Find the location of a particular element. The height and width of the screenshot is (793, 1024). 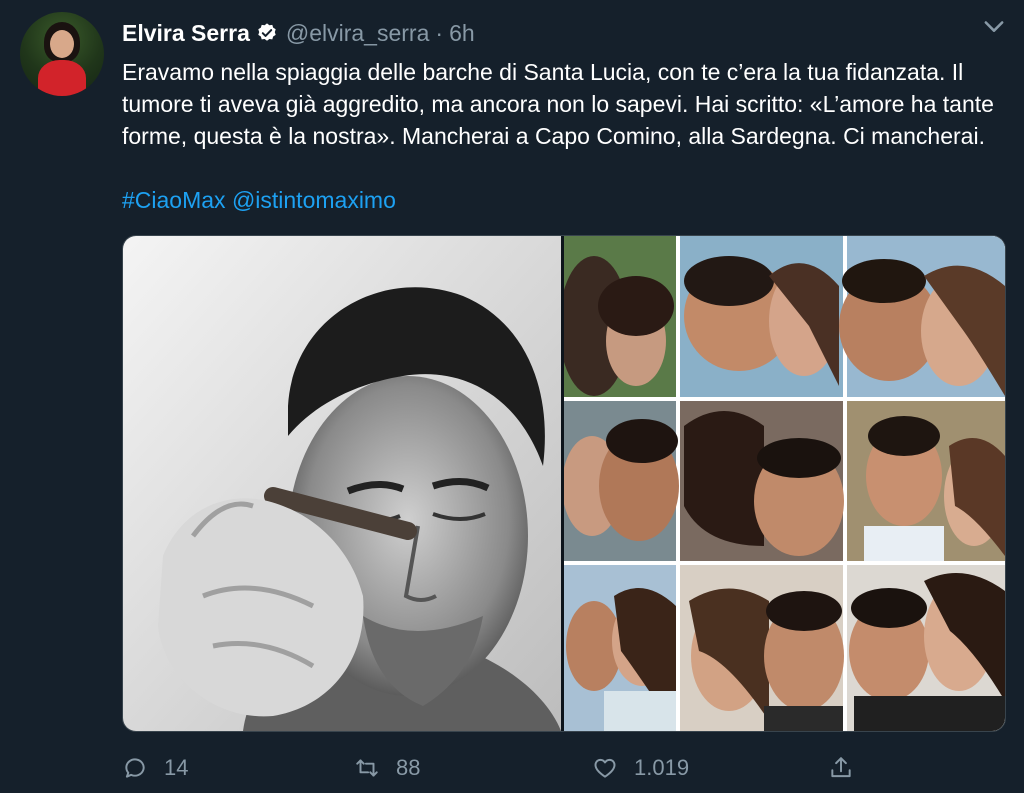

author-handle: @elvira_serra is located at coordinates (358, 33).